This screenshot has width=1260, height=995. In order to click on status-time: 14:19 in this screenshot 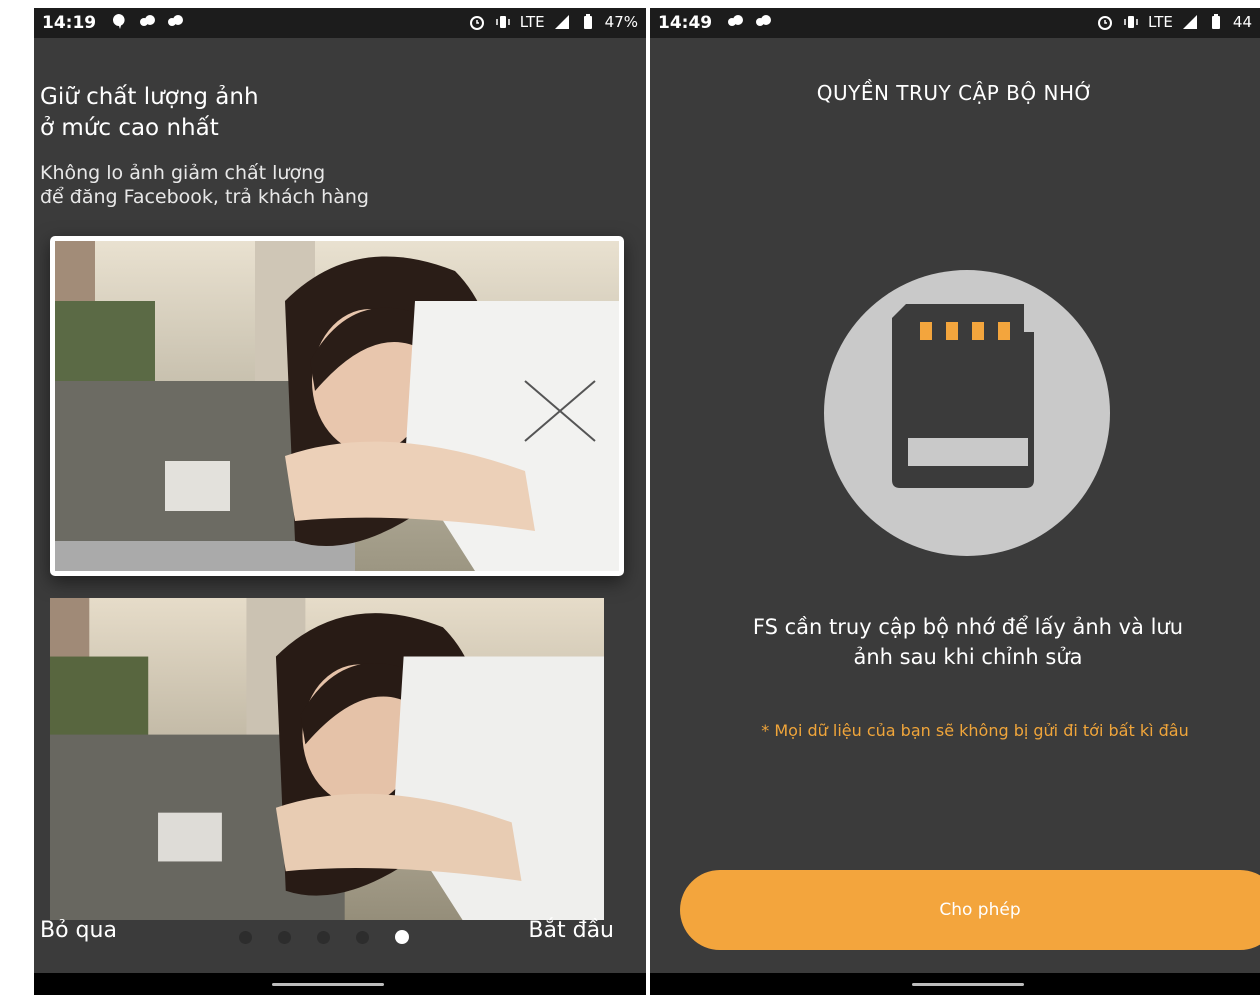, I will do `click(69, 23)`.